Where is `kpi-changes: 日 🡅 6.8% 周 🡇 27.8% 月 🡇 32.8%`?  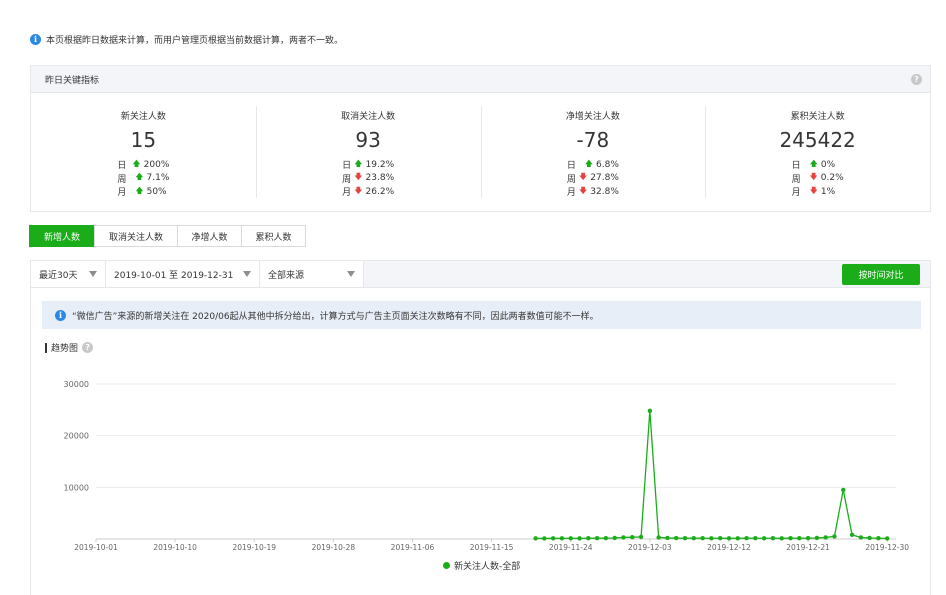 kpi-changes: 日 🡅 6.8% 周 🡇 27.8% 月 🡇 32.8% is located at coordinates (593, 178).